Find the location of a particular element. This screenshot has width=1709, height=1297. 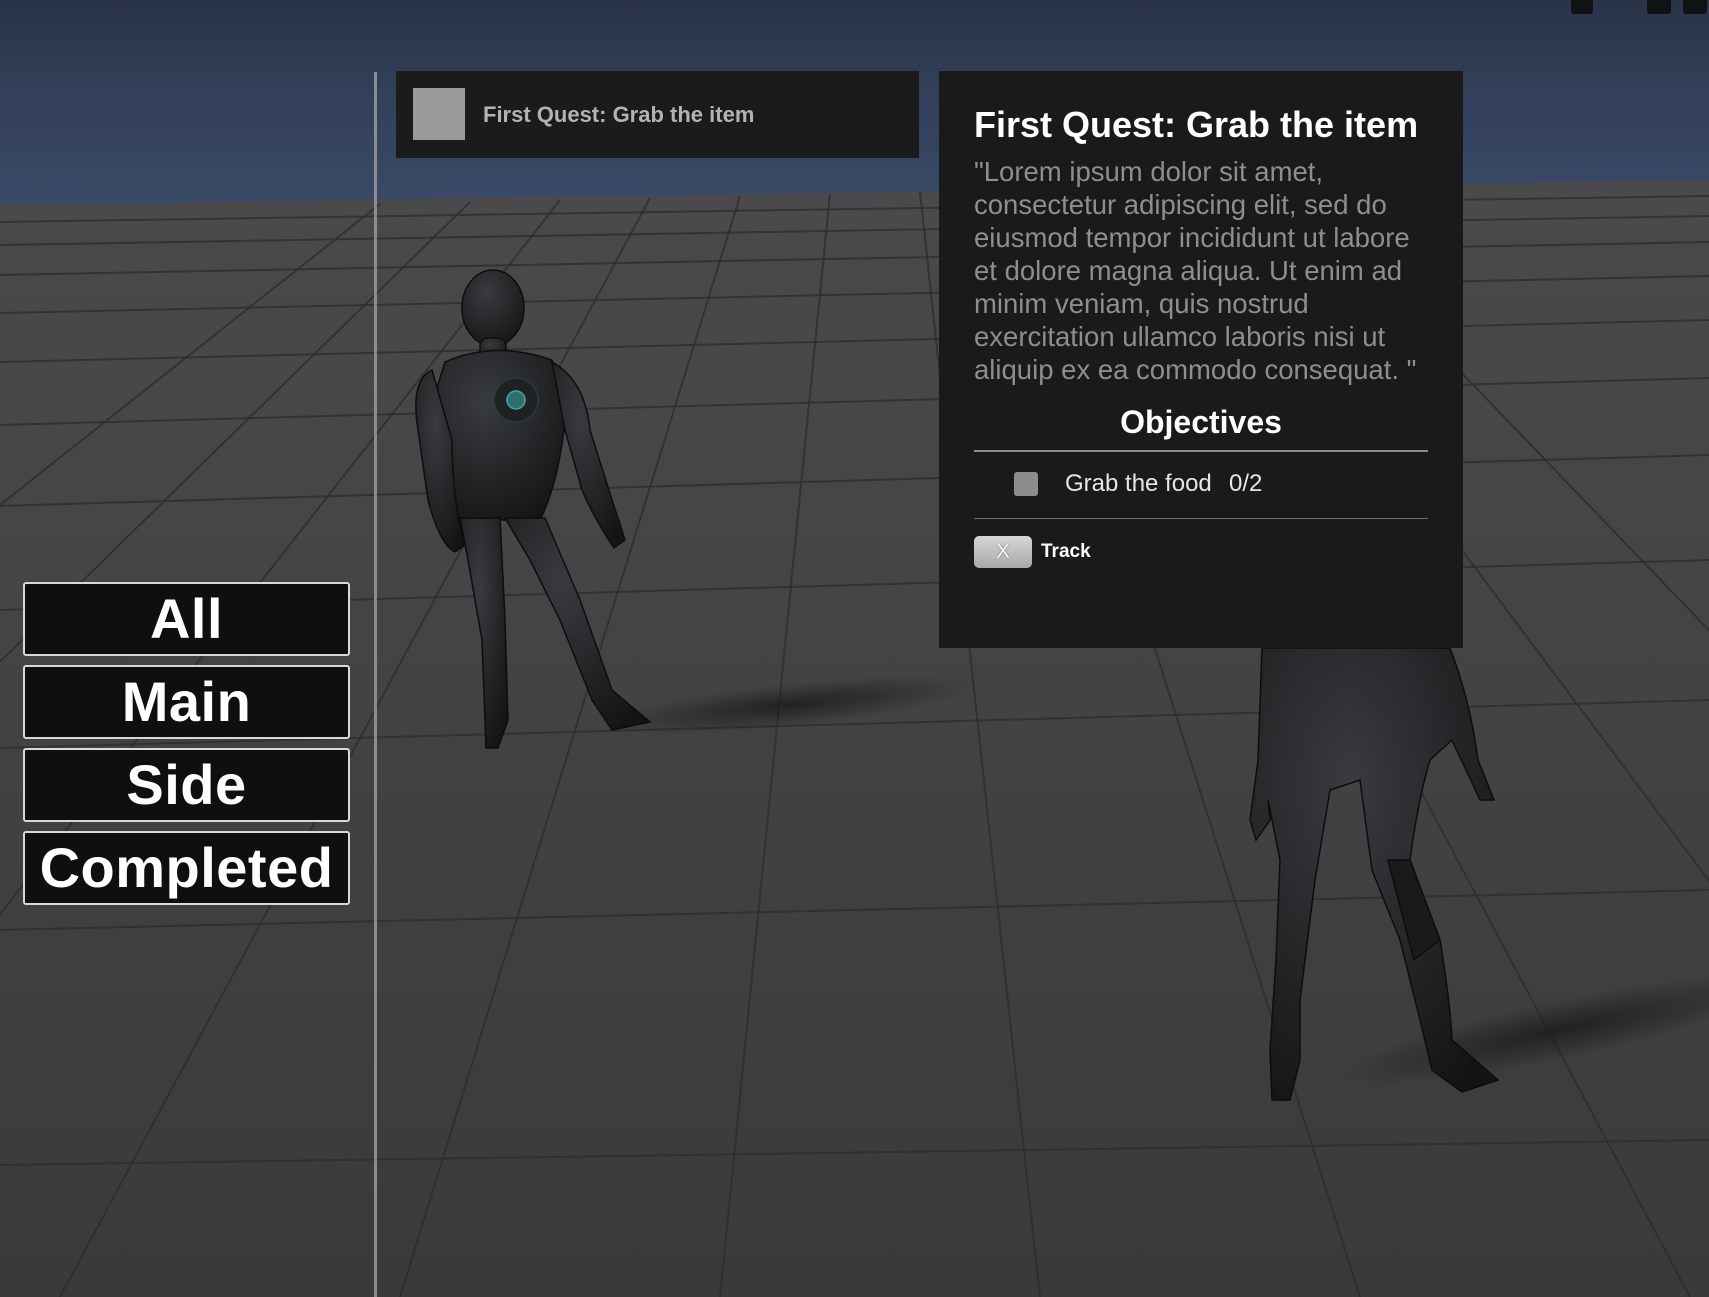

panel-divider is located at coordinates (375, 684).